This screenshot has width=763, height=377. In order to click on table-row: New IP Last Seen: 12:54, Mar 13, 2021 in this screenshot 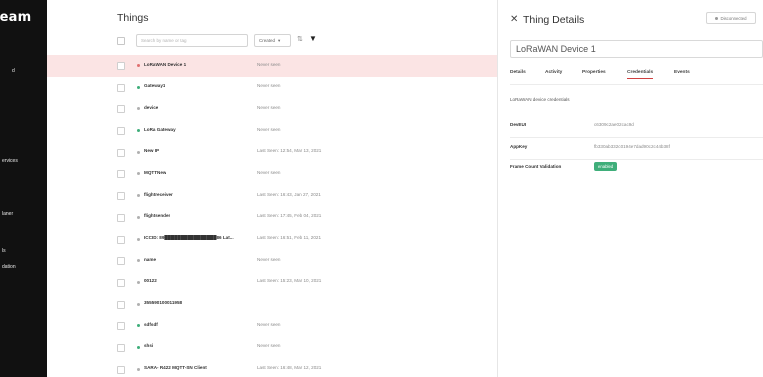, I will do `click(272, 153)`.